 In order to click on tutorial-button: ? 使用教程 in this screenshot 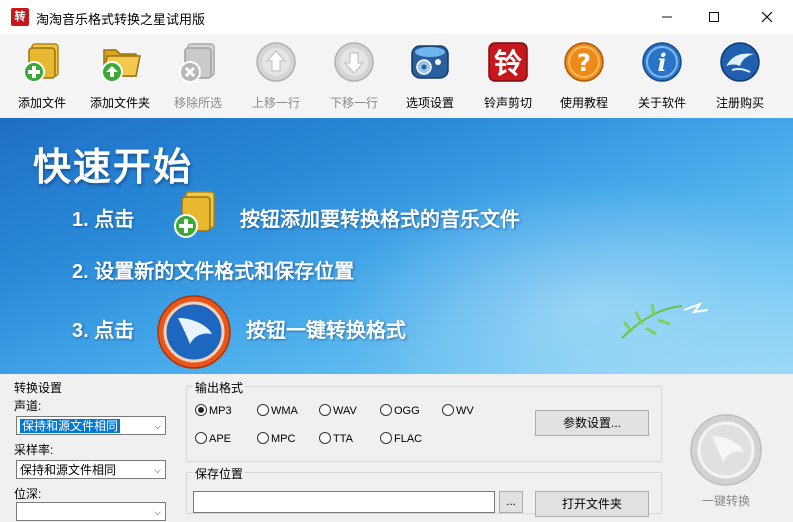, I will do `click(584, 75)`.